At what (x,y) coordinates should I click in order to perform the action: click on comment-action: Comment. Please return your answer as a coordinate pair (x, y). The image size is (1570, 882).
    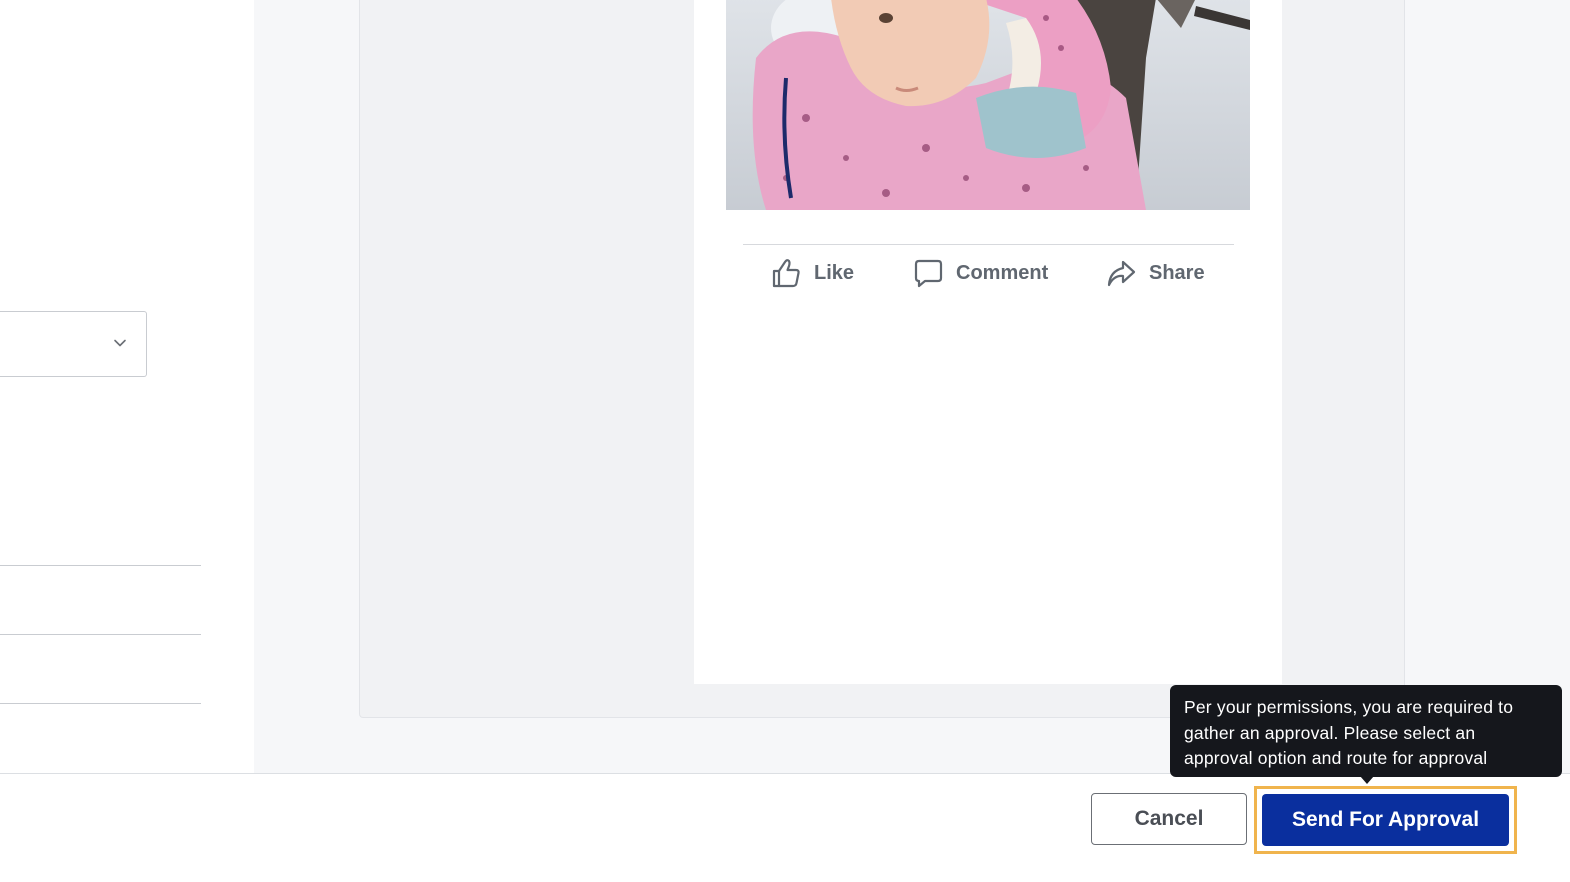
    Looking at the image, I should click on (980, 273).